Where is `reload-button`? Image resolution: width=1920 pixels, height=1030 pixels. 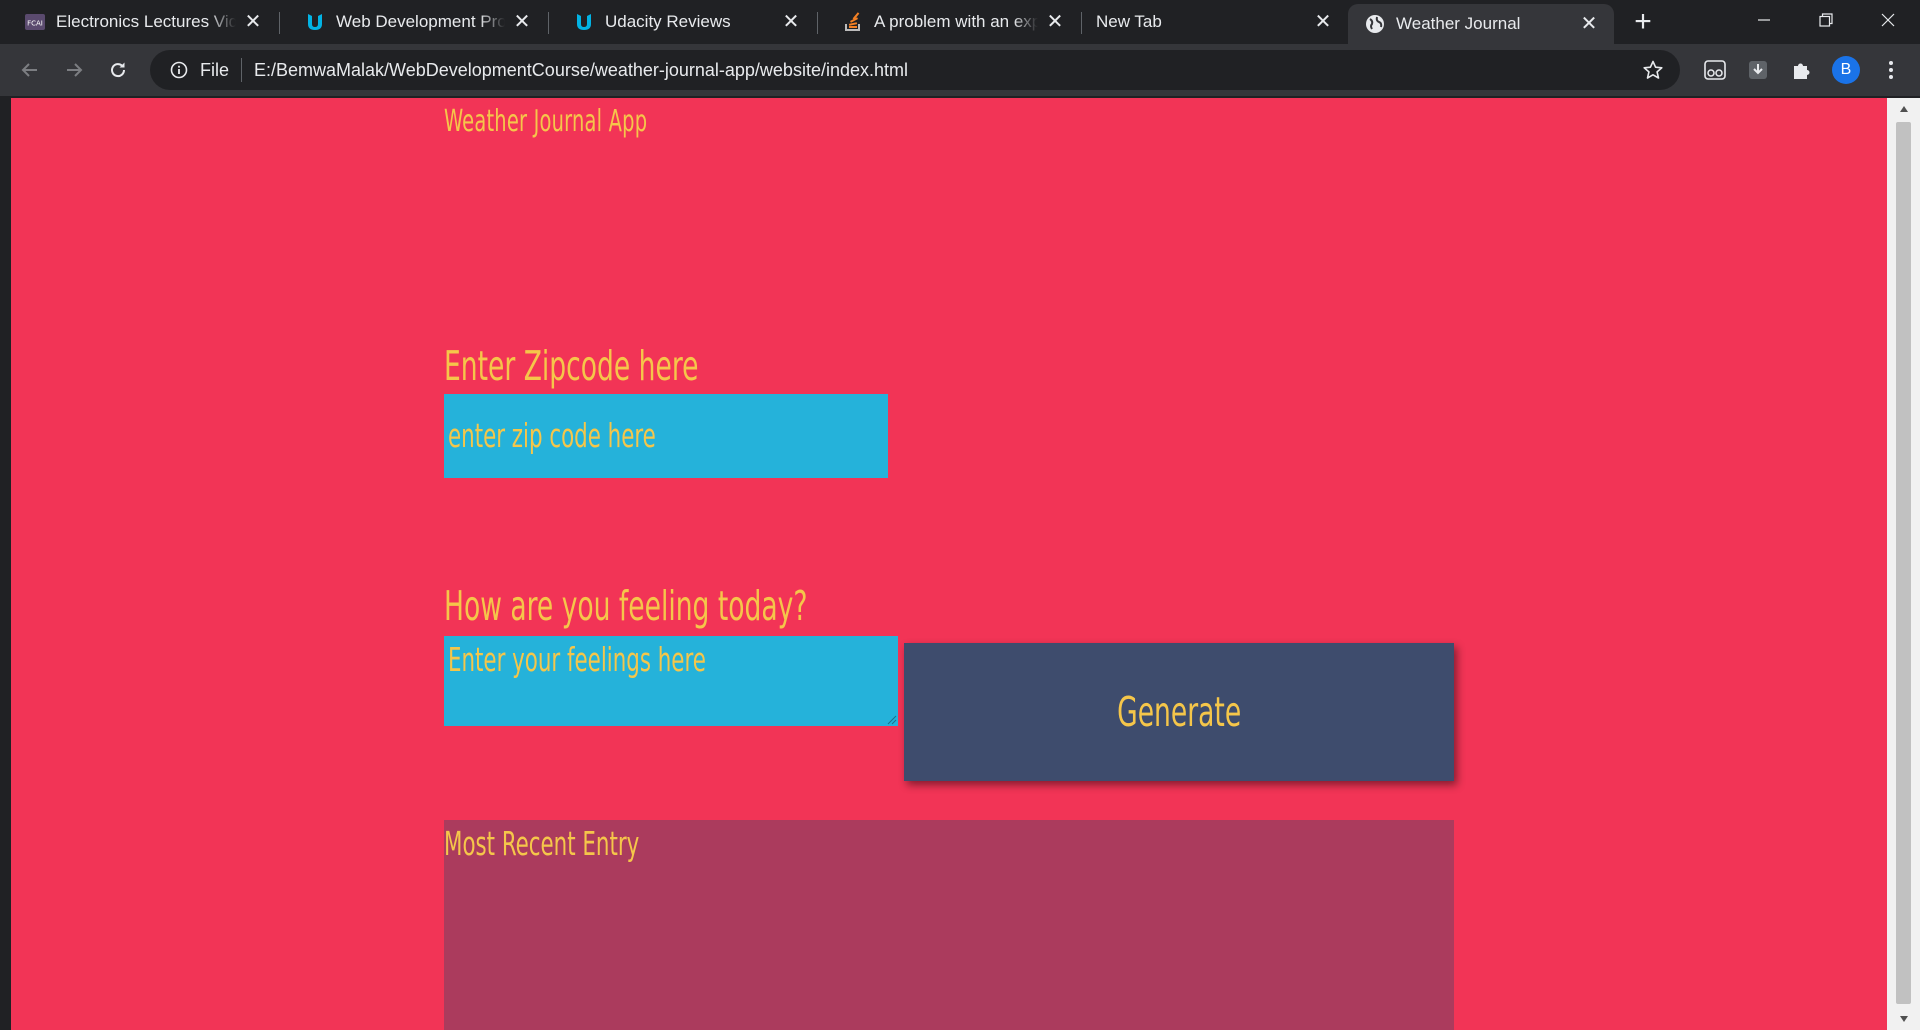 reload-button is located at coordinates (118, 70).